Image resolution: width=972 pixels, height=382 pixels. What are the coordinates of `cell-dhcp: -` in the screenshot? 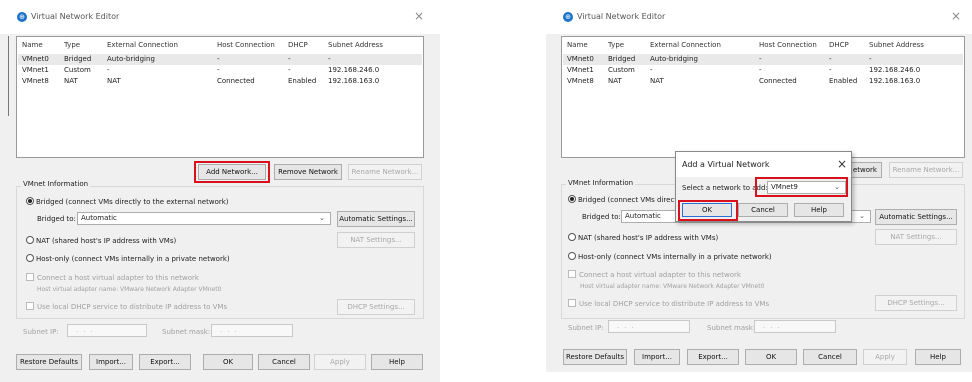 It's located at (830, 70).